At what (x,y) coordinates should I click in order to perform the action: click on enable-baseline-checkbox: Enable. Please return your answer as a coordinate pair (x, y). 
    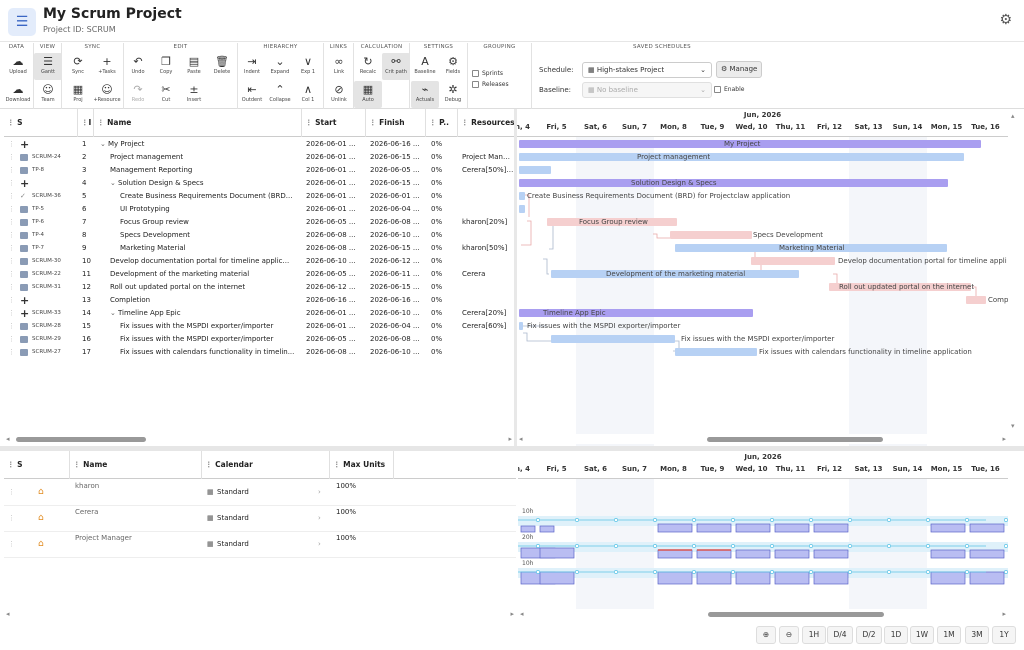
    Looking at the image, I should click on (729, 89).